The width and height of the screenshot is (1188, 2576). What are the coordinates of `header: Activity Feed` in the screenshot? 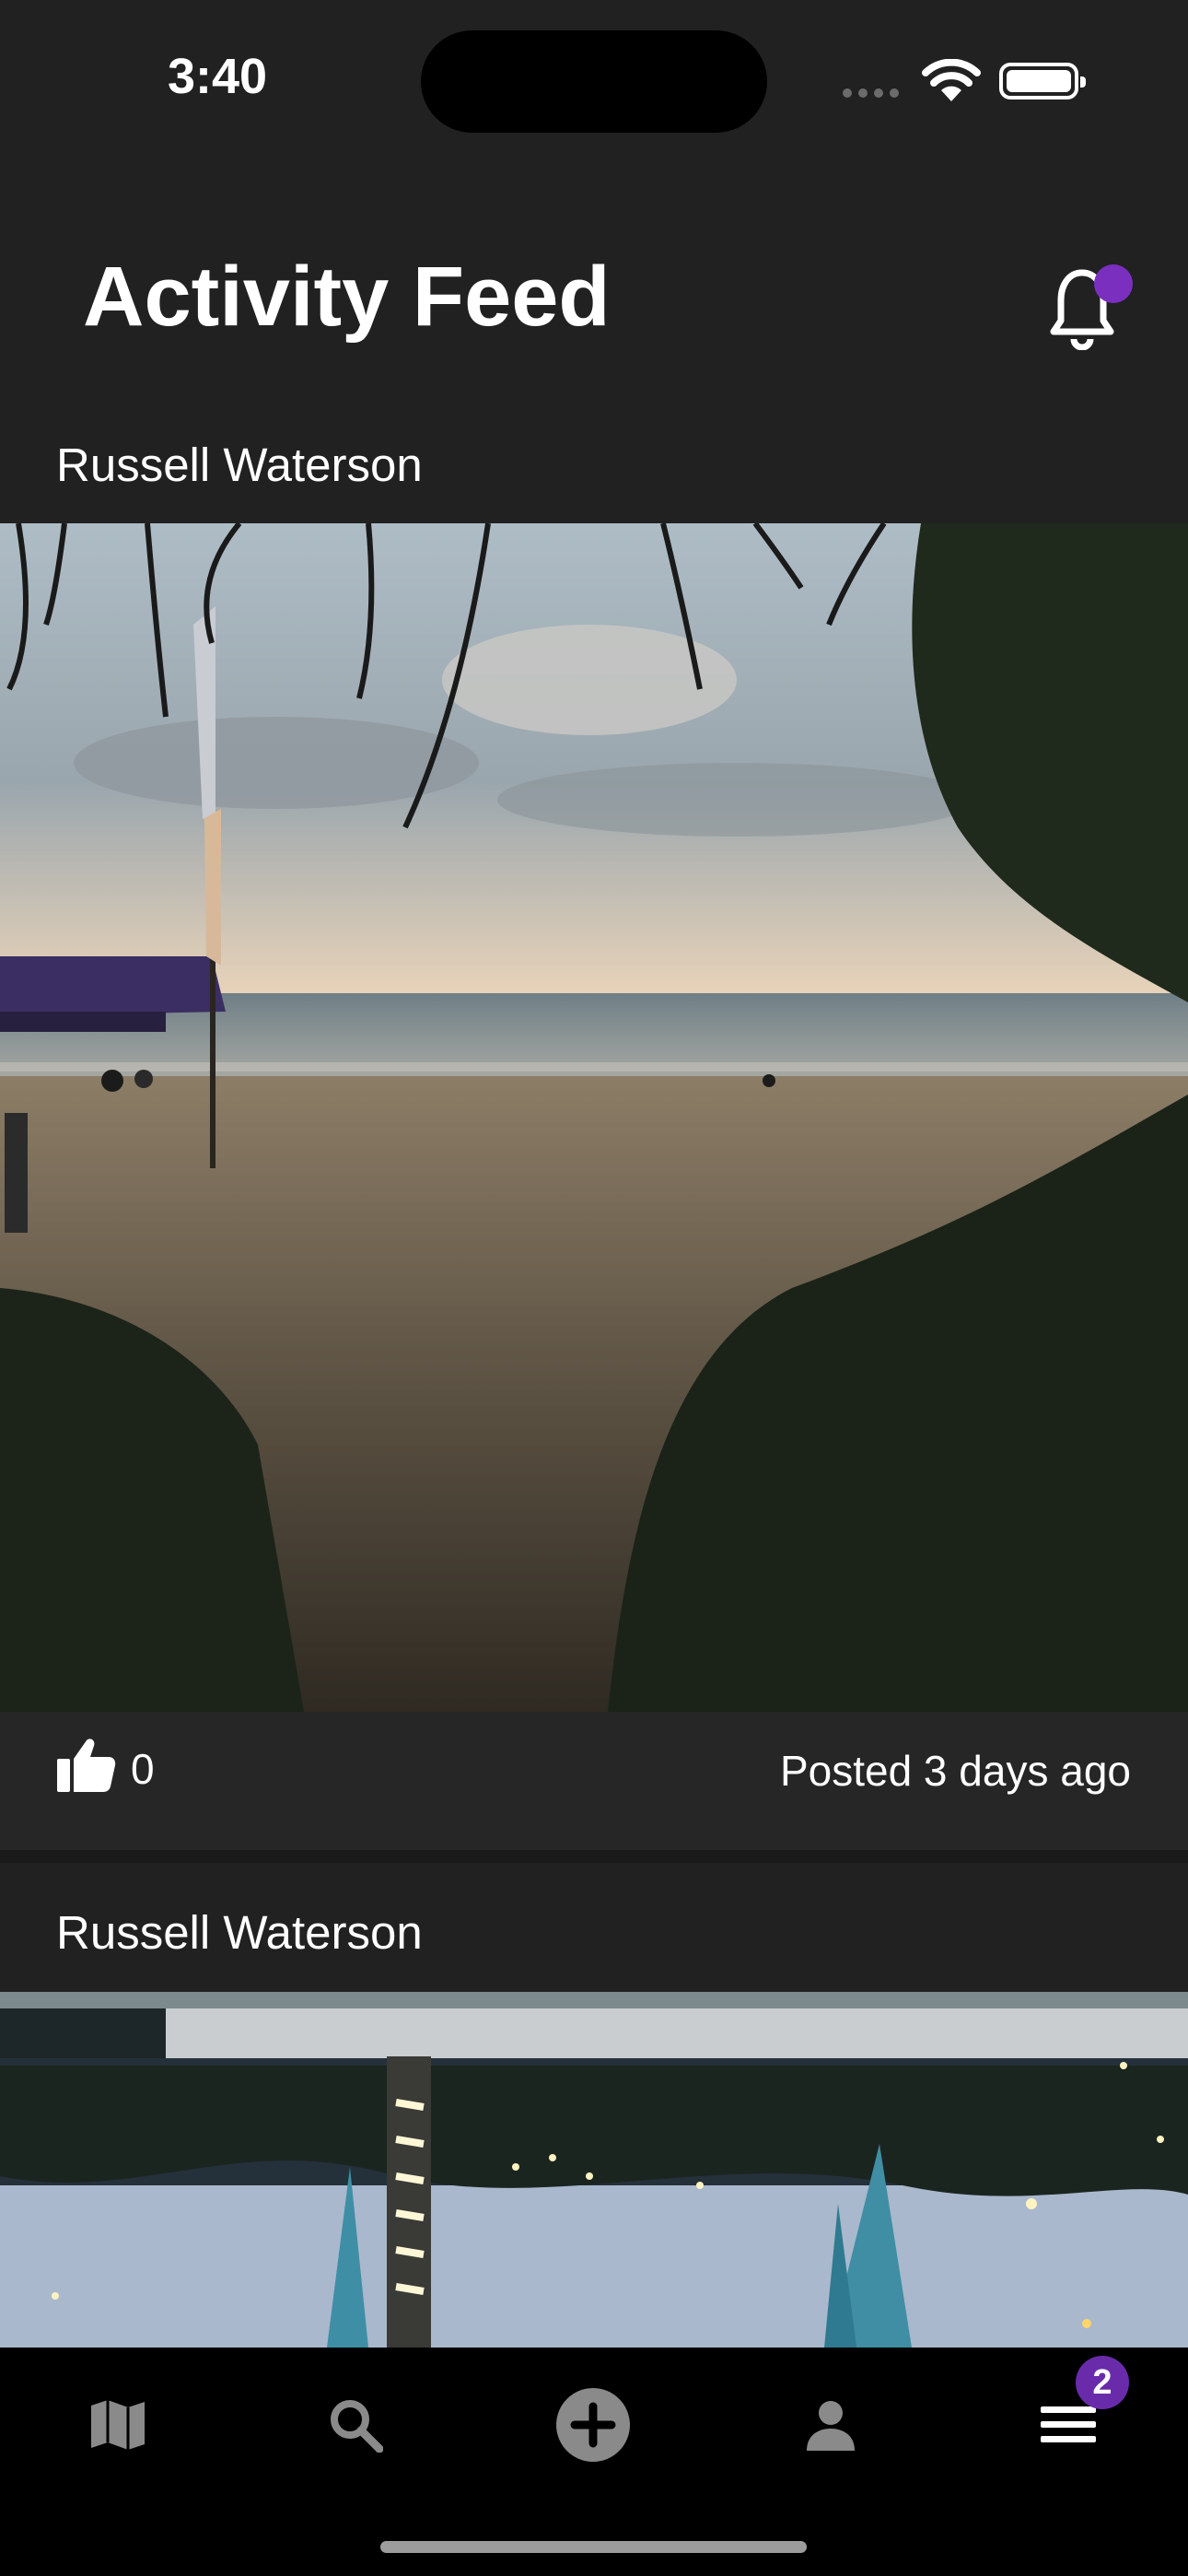 It's located at (594, 286).